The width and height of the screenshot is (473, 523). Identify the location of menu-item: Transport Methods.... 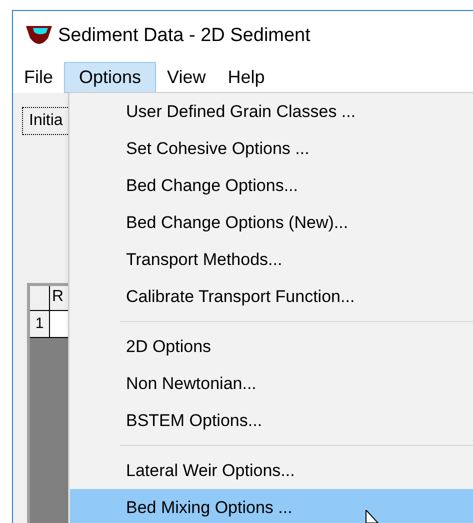
(271, 259).